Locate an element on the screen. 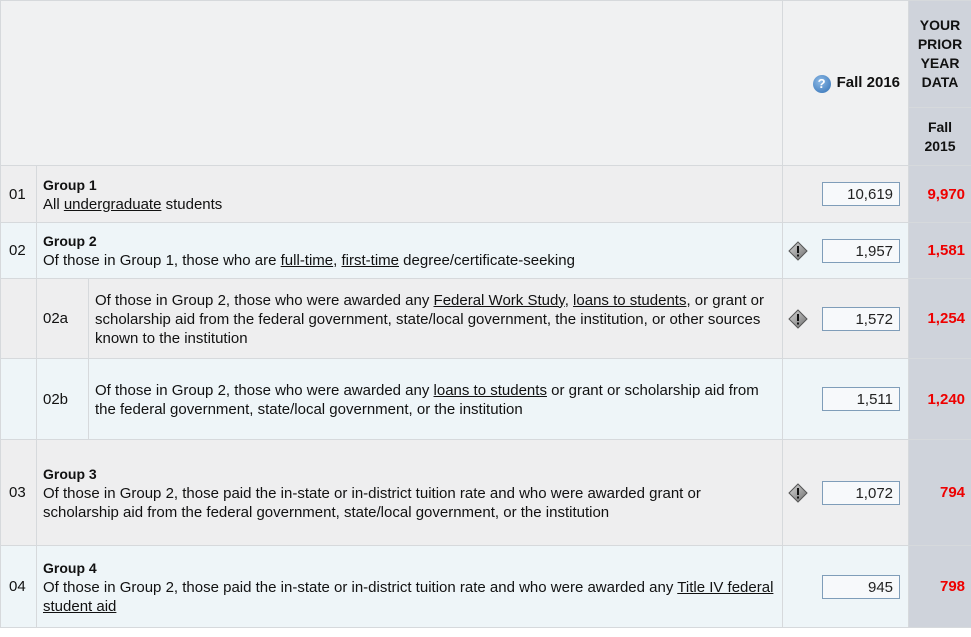  prior-value: 9,970 is located at coordinates (939, 194).